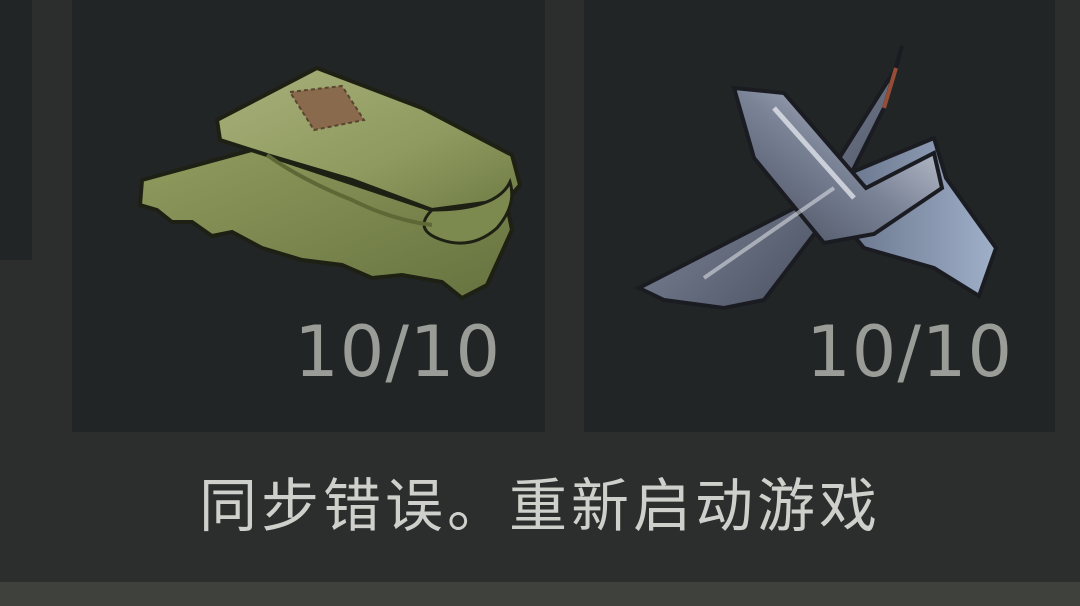 The height and width of the screenshot is (606, 1080). What do you see at coordinates (16, 130) in the screenshot?
I see `inventory-slot-partial` at bounding box center [16, 130].